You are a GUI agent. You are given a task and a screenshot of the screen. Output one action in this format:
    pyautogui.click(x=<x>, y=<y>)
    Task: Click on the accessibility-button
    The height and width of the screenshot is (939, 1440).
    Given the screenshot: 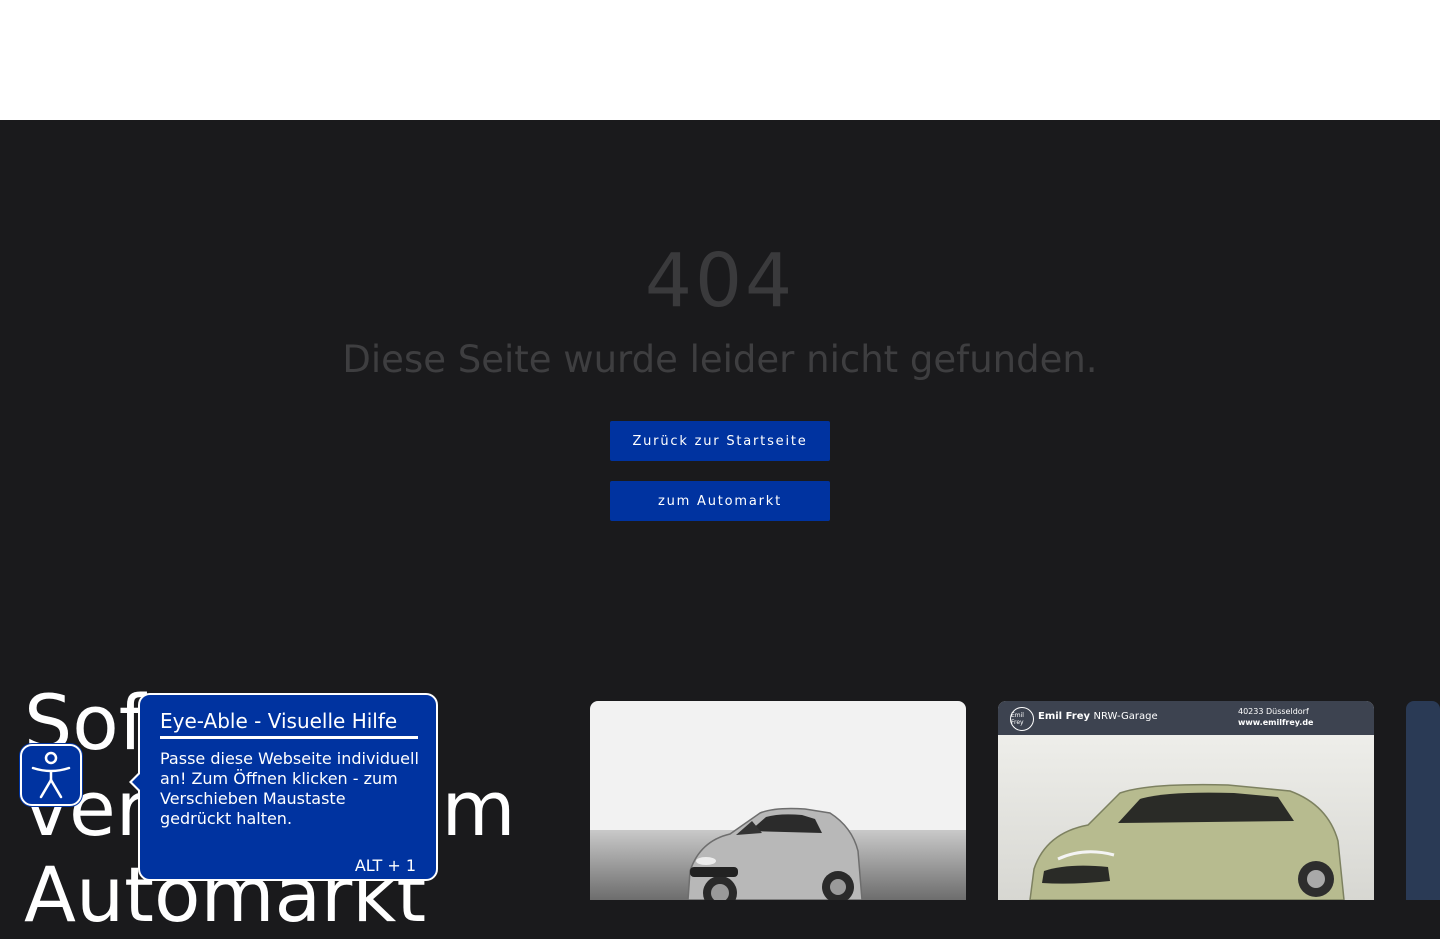 What is the action you would take?
    pyautogui.click(x=51, y=775)
    